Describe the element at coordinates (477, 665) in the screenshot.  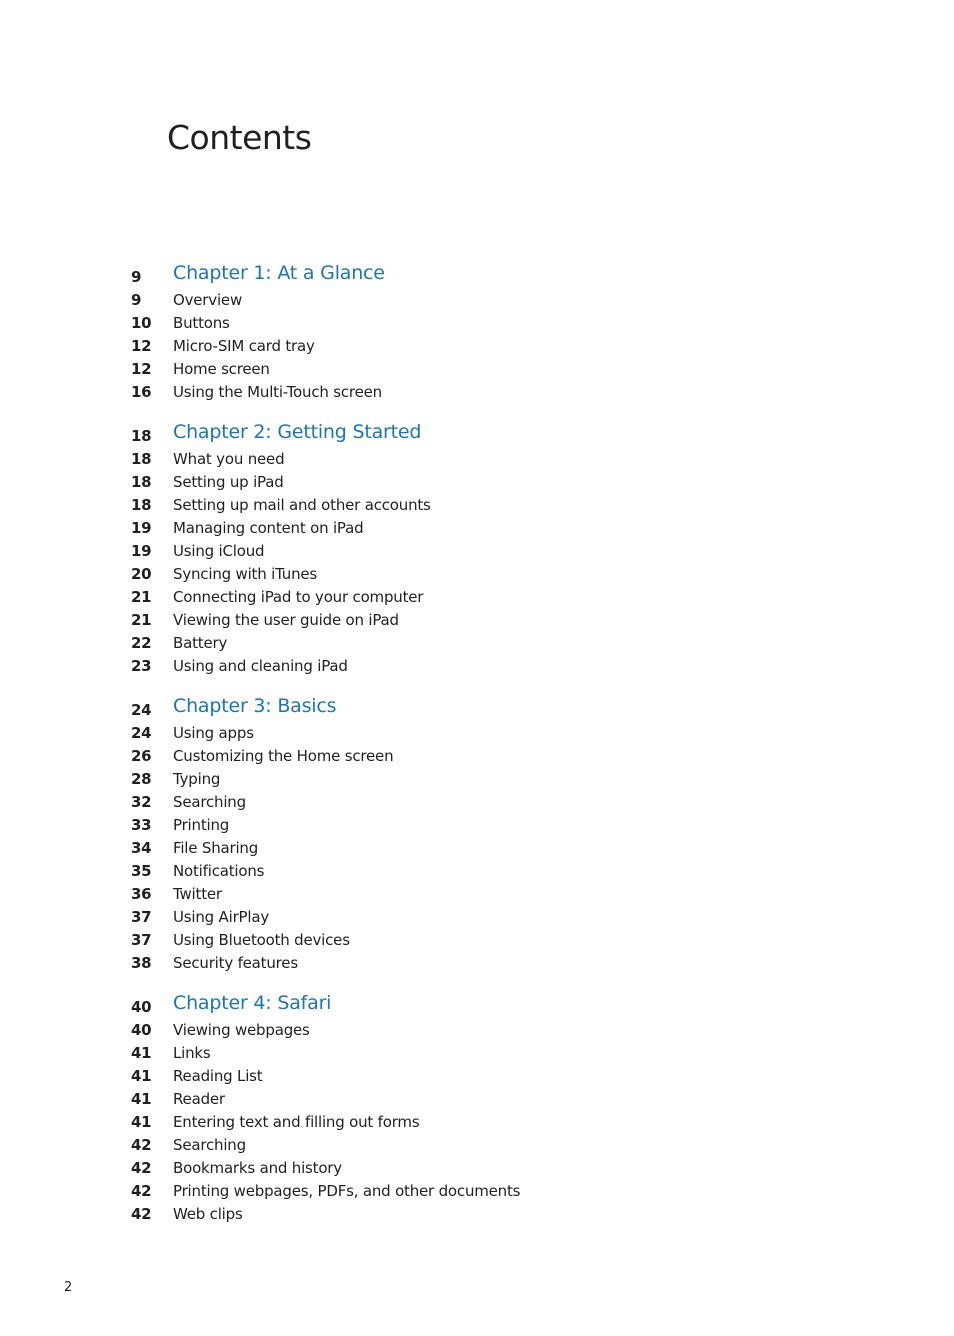
I see `toc-entry-link: 23 Using and cleaning iPad` at that location.